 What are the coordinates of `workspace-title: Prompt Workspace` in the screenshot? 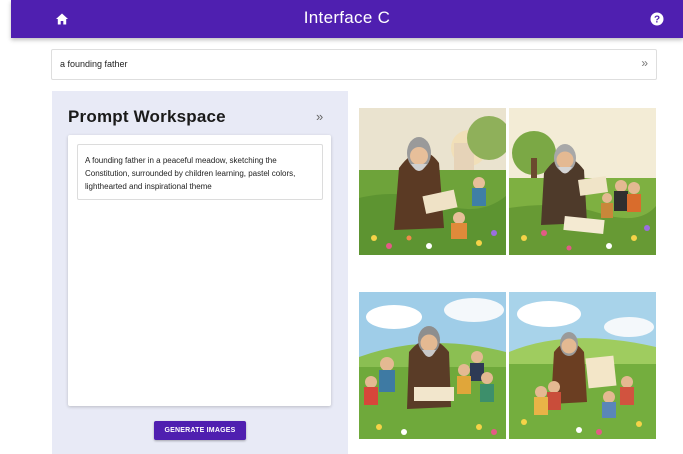 It's located at (147, 116).